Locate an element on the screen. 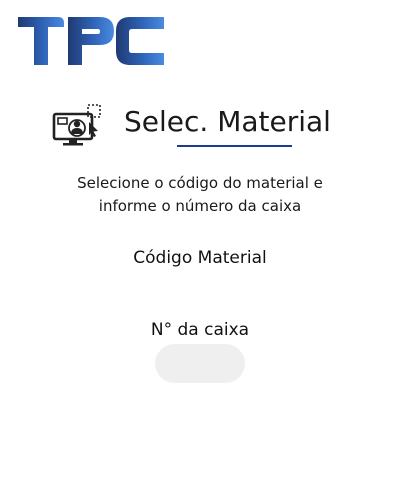  page-header: Selec. Material is located at coordinates (200, 128).